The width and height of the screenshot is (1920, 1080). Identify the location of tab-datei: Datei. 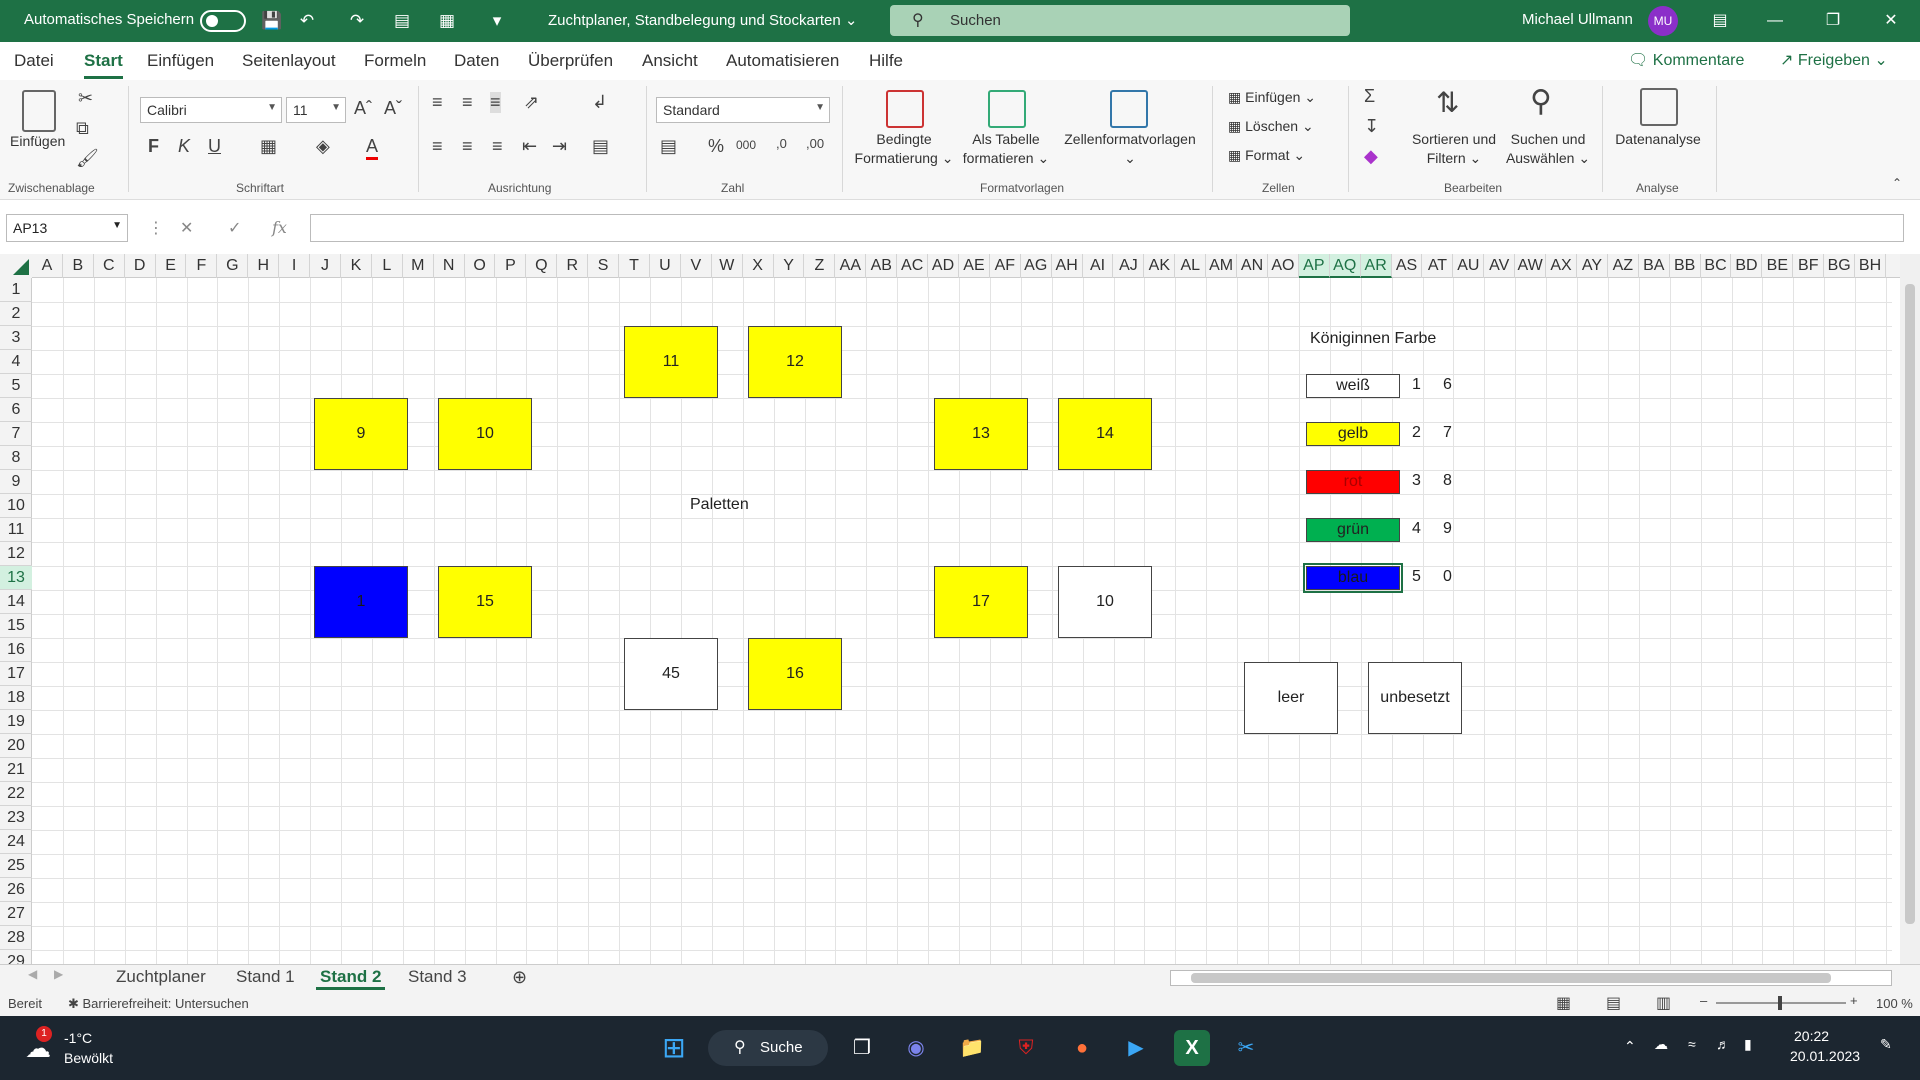
(34, 61).